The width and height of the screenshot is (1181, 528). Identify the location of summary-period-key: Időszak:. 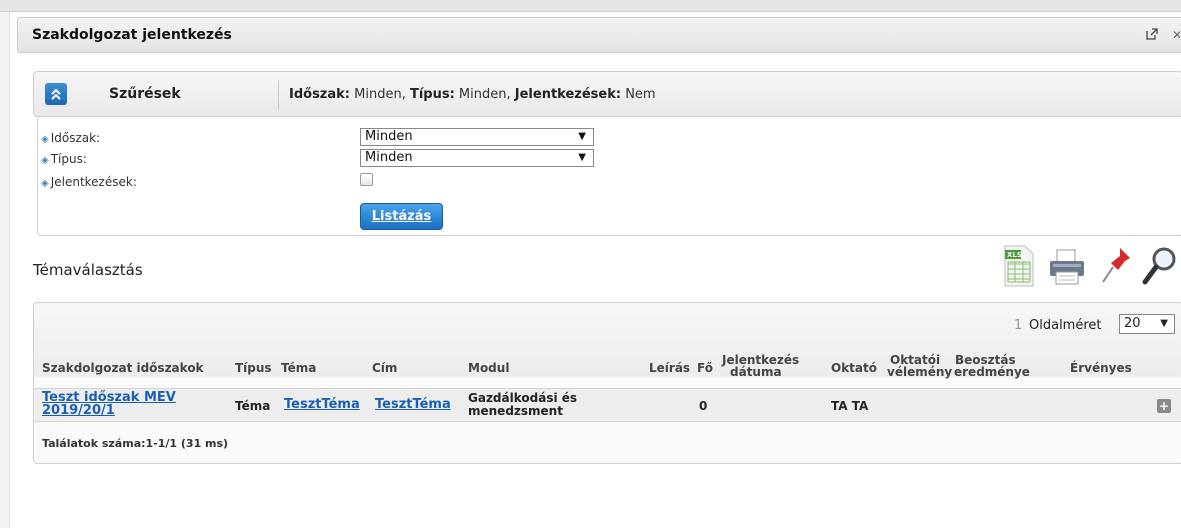
(319, 94).